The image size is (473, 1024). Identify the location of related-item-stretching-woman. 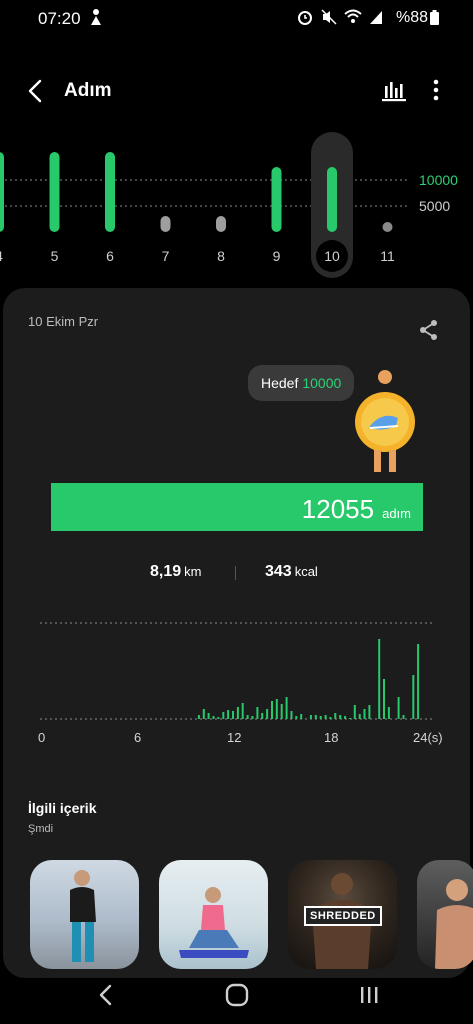
(213, 914).